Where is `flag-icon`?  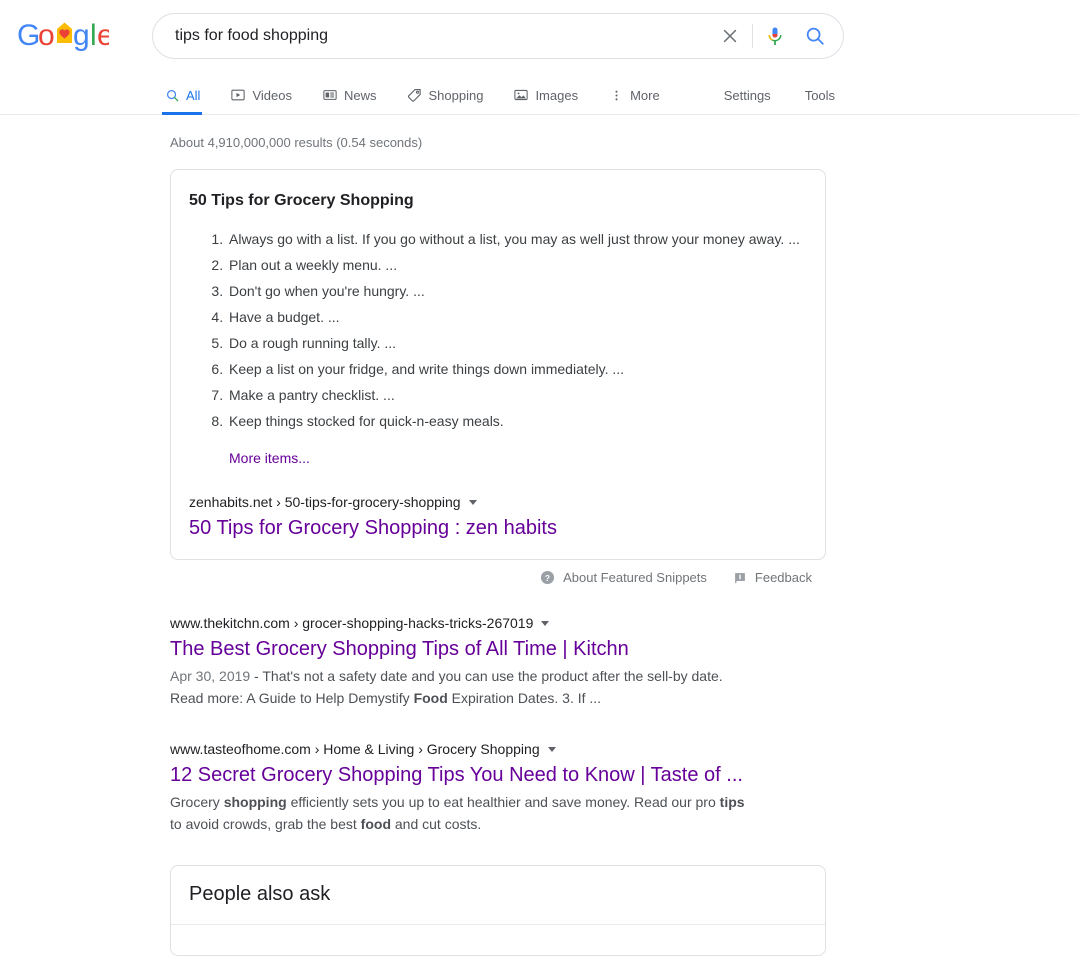 flag-icon is located at coordinates (740, 577).